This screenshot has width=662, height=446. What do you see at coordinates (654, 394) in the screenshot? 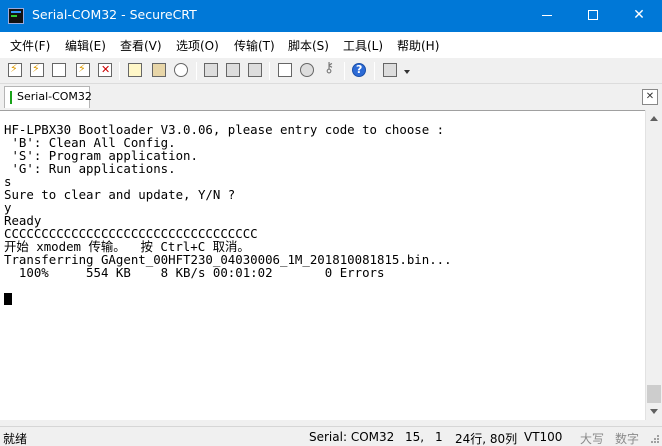
I see `scrollbar-thumb` at bounding box center [654, 394].